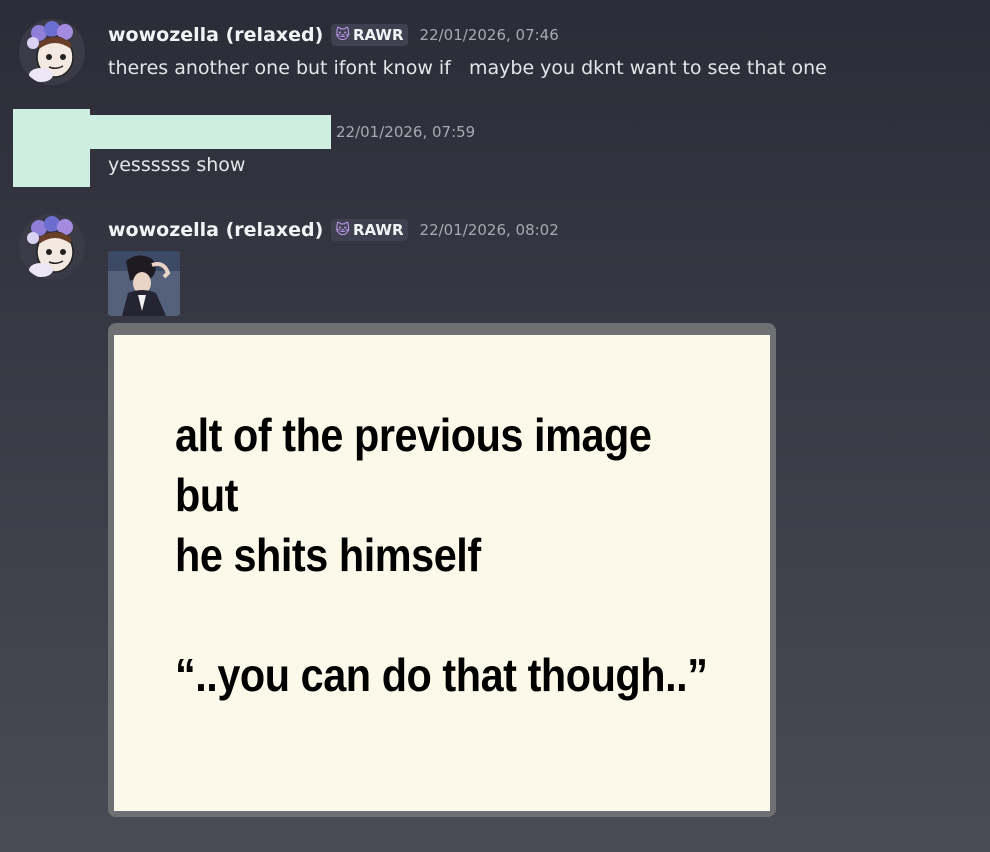 This screenshot has width=990, height=852. I want to click on caption-quote: “..you can do that though..”, so click(441, 675).